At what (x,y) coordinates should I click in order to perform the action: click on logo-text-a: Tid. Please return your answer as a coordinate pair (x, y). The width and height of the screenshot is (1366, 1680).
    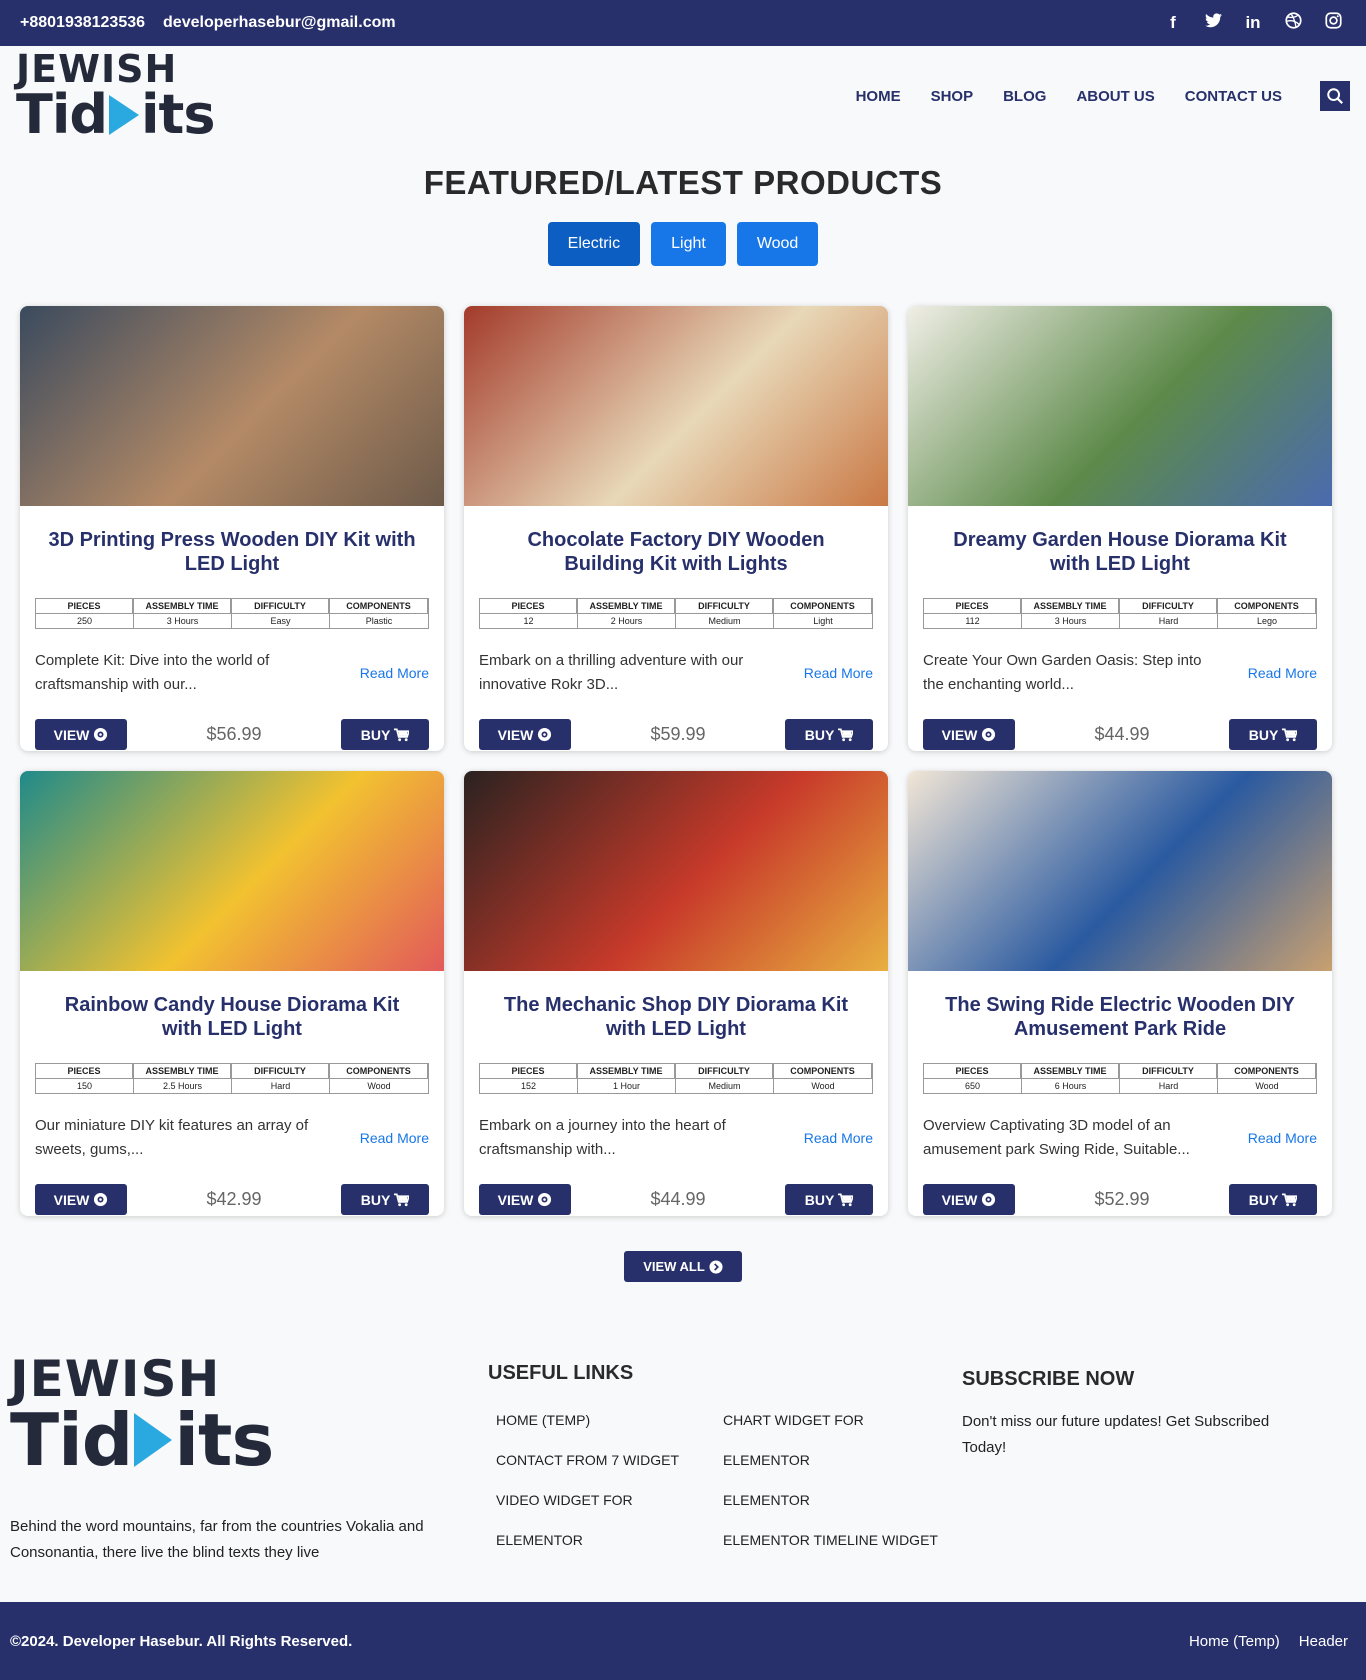
    Looking at the image, I should click on (71, 1440).